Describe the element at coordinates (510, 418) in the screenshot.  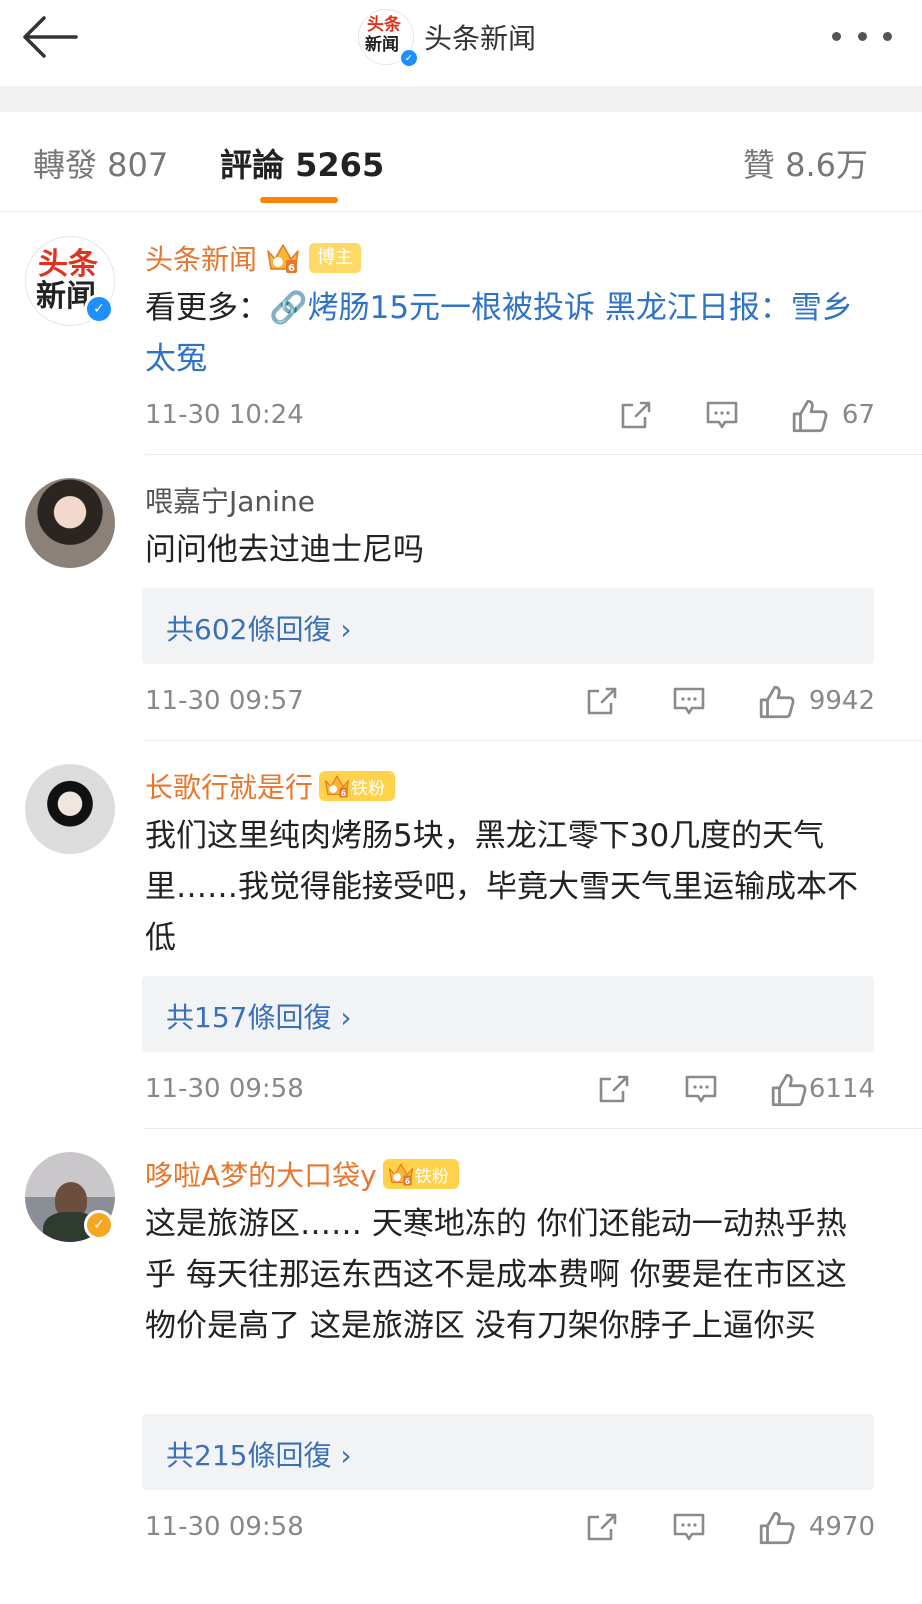
I see `comment-meta: 11-30 10:24 67` at that location.